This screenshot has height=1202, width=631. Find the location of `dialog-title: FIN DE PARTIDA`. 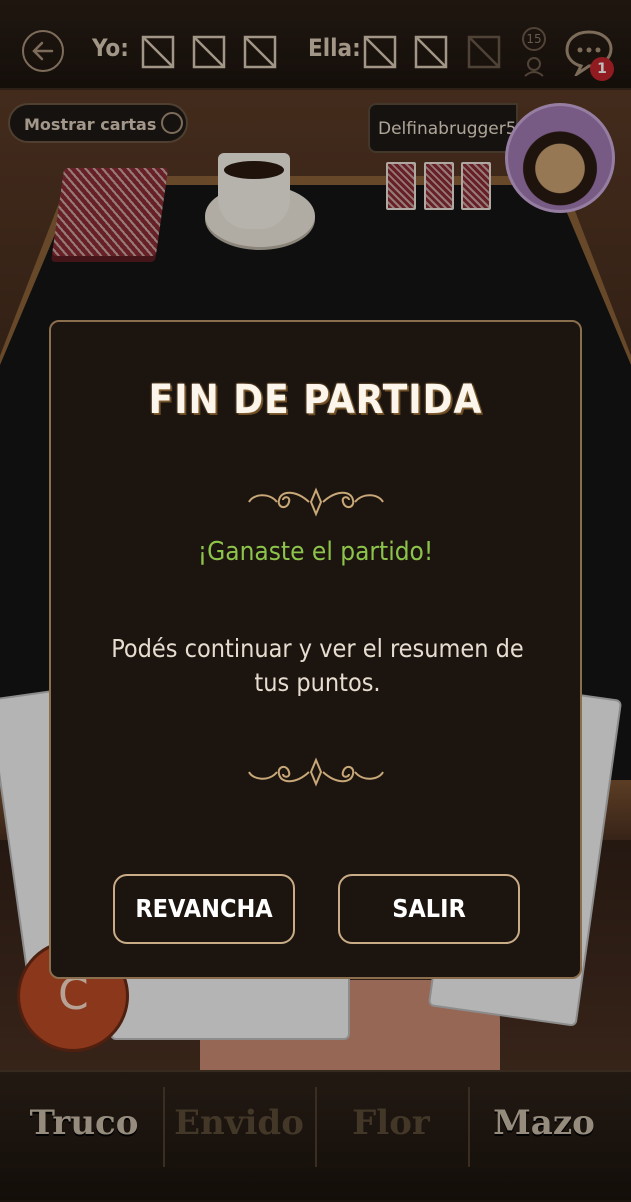

dialog-title: FIN DE PARTIDA is located at coordinates (315, 400).